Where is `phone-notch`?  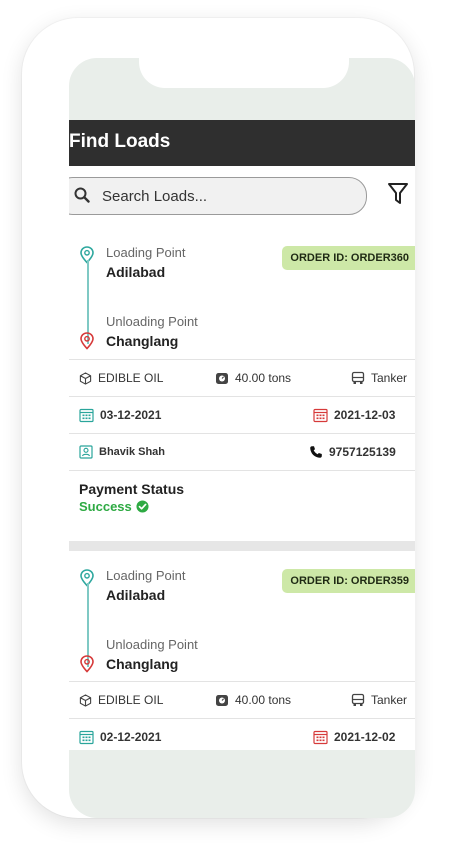
phone-notch is located at coordinates (244, 73).